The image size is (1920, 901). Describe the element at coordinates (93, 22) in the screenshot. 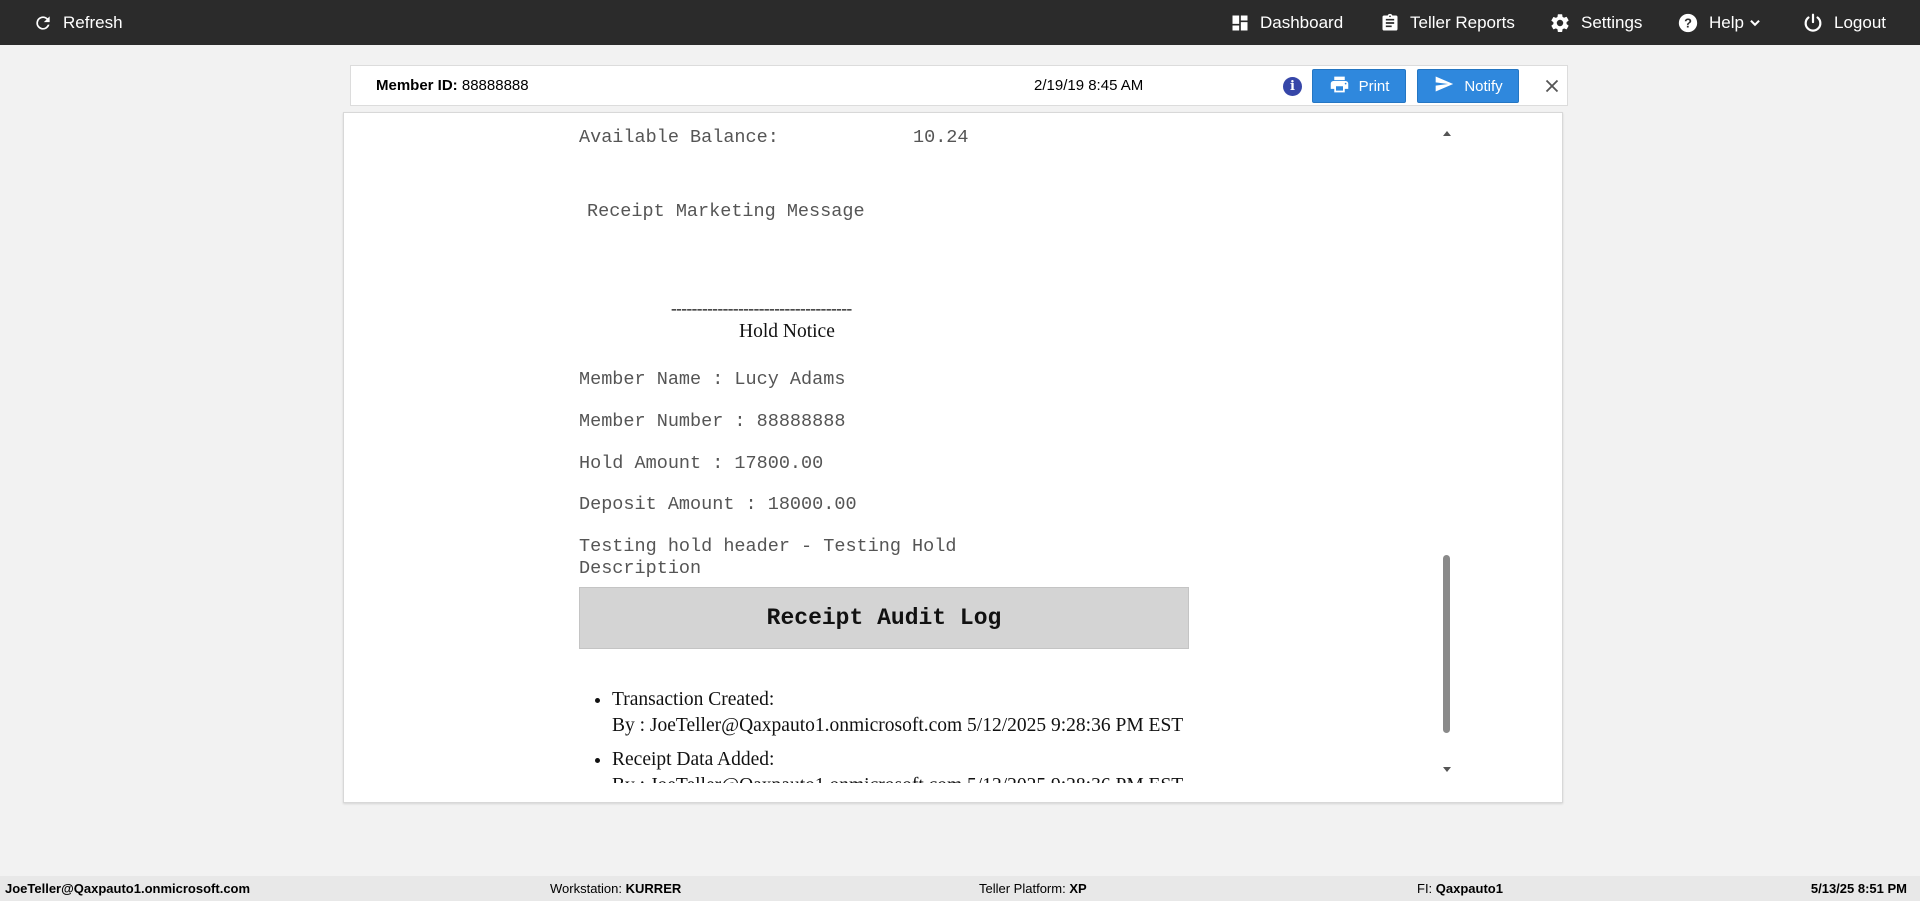

I see `refresh-label: Refresh` at that location.